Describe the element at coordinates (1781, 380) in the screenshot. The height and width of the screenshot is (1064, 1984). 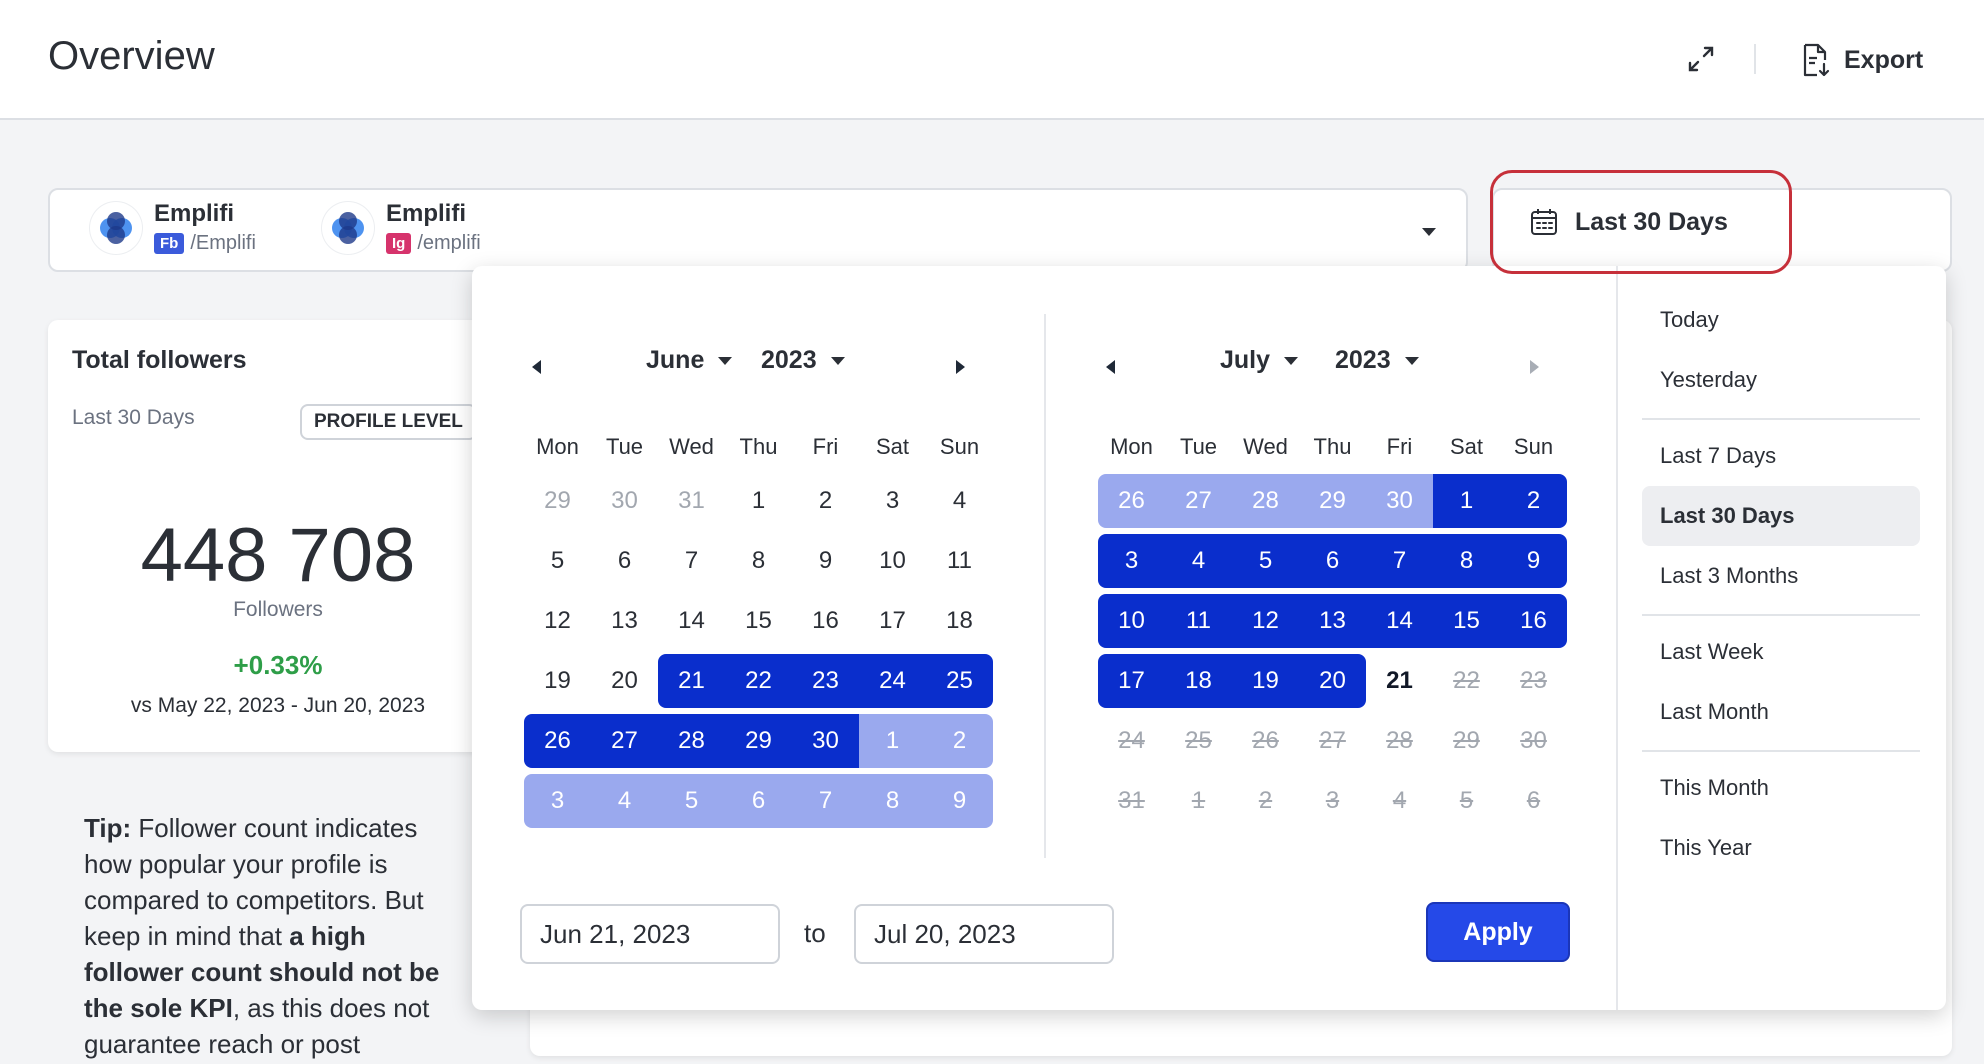
I see `preset-option: Yesterday` at that location.